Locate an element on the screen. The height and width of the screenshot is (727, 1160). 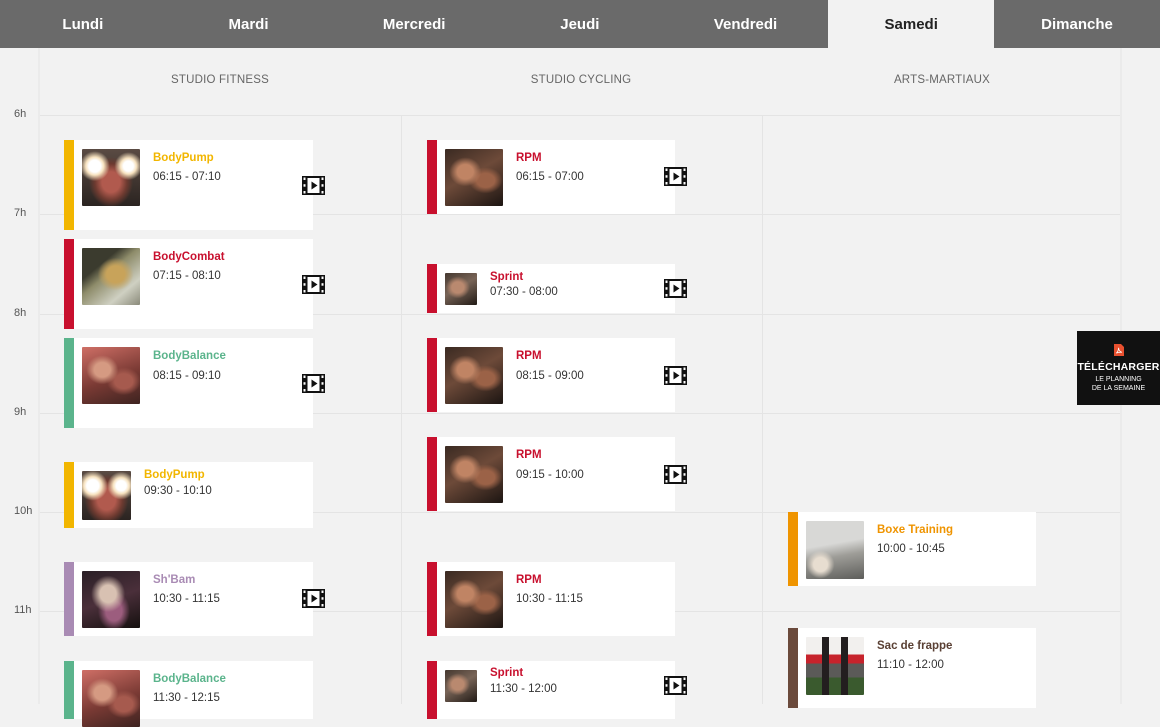
pdf-icon is located at coordinates (1118, 350).